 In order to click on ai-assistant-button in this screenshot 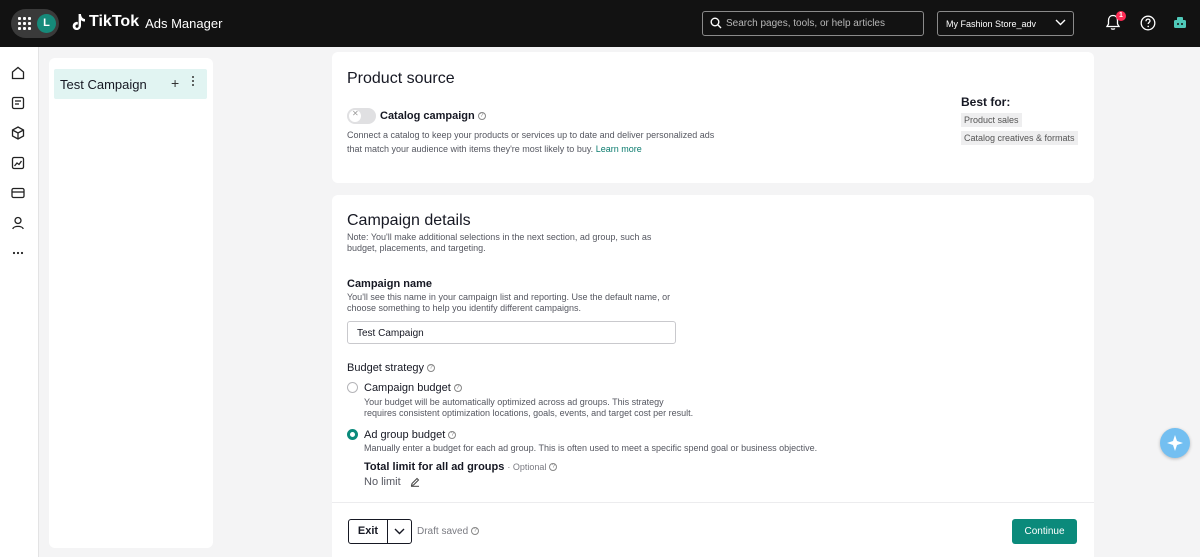, I will do `click(1175, 443)`.